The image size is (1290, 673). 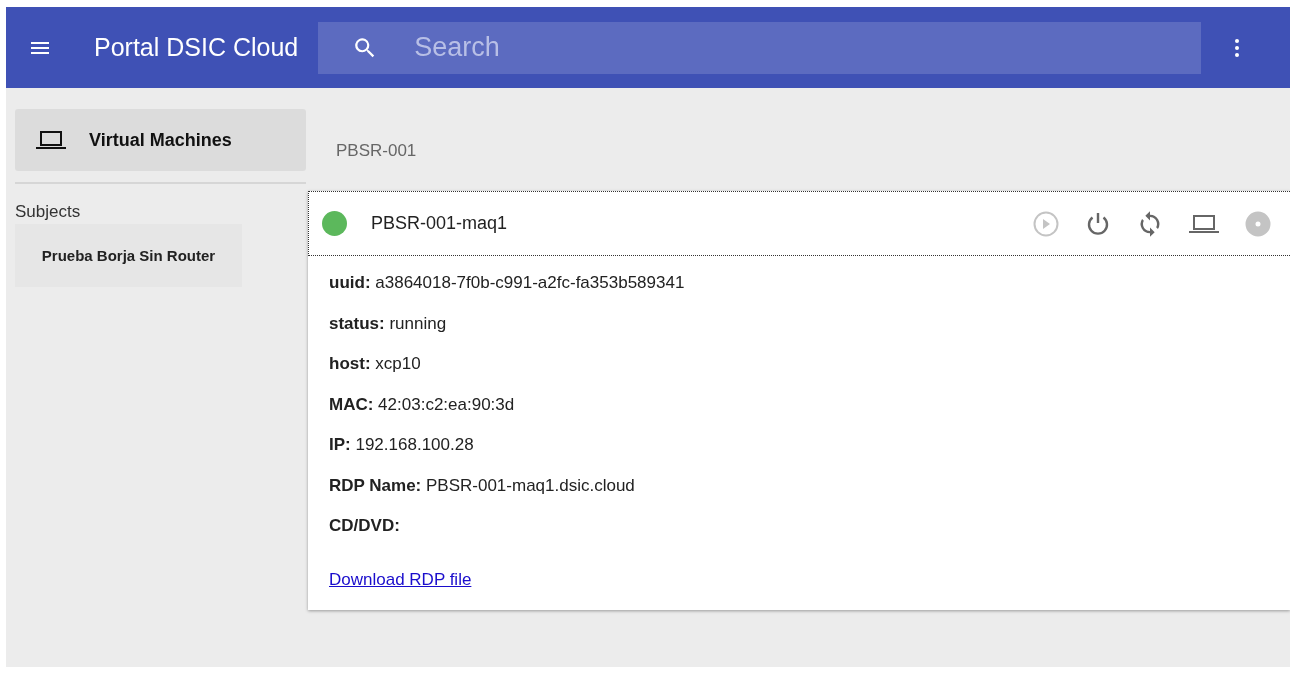 What do you see at coordinates (128, 255) in the screenshot?
I see `subject-item: Prueba Borja Sin Router` at bounding box center [128, 255].